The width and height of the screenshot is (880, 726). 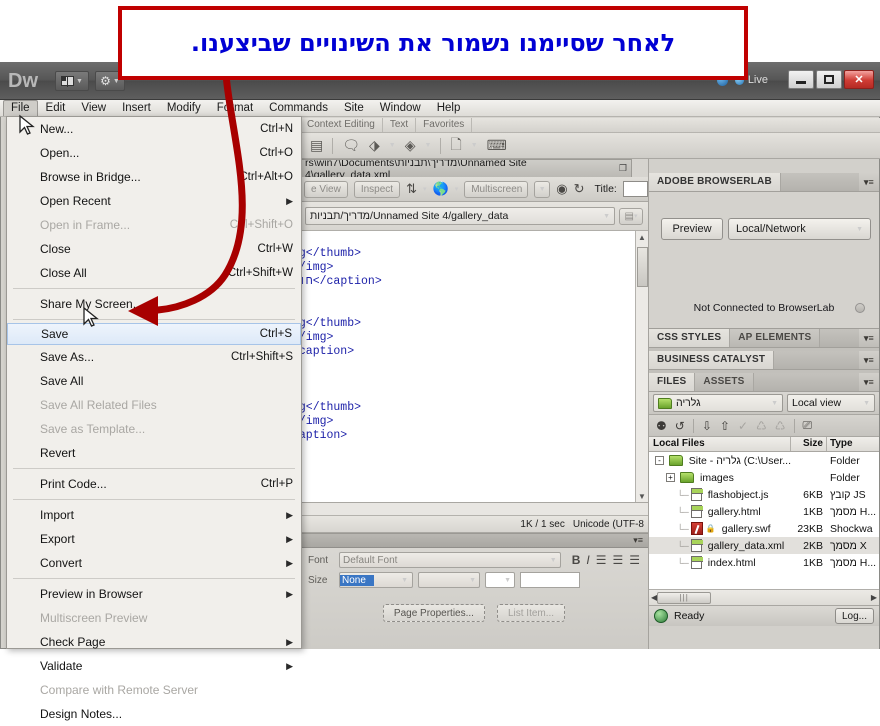 What do you see at coordinates (659, 460) in the screenshot?
I see `tree-expander-icon: -` at bounding box center [659, 460].